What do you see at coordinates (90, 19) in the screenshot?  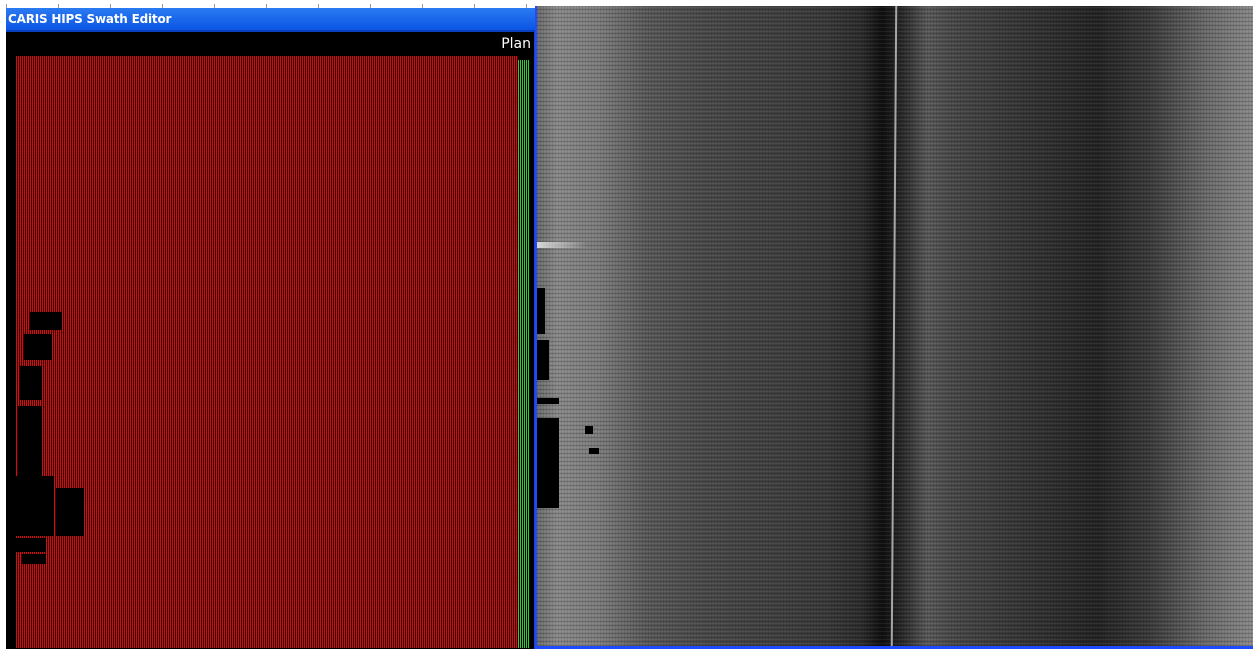 I see `window-title: CARIS HIPS Swath Editor` at bounding box center [90, 19].